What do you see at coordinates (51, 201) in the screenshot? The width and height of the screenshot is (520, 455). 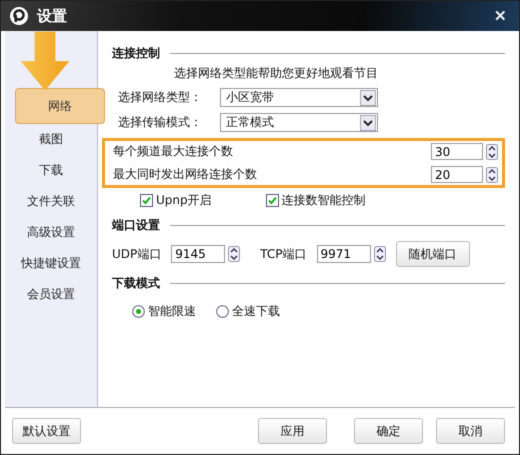 I see `sidebar-item: 文件关联` at bounding box center [51, 201].